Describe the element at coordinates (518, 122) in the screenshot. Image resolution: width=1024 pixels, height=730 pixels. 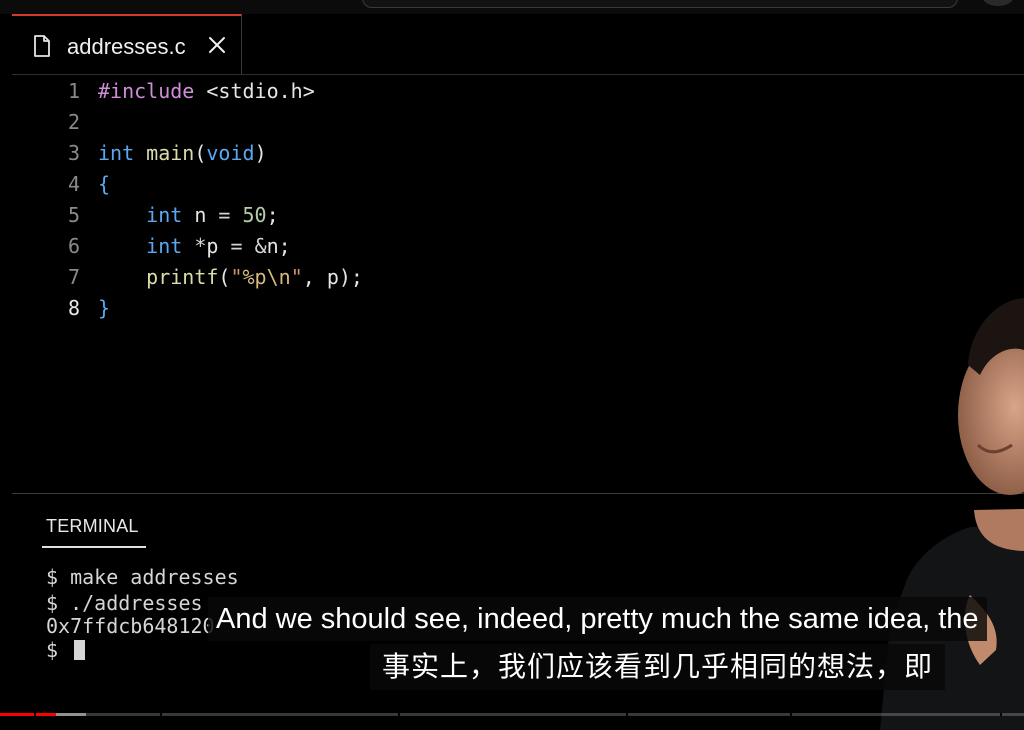
I see `code-line: 2` at that location.